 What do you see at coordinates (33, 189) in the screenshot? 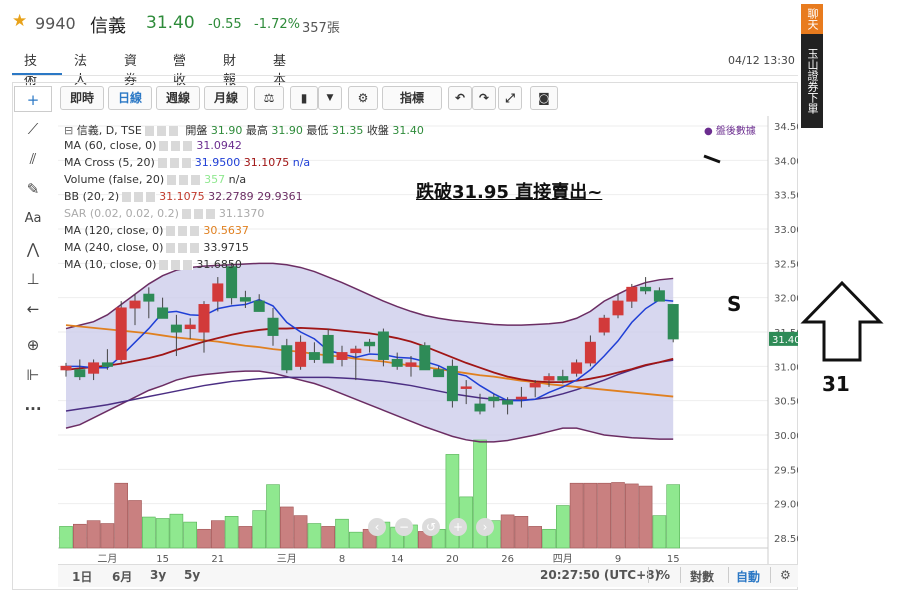
I see `brush-icon: ✎` at bounding box center [33, 189].